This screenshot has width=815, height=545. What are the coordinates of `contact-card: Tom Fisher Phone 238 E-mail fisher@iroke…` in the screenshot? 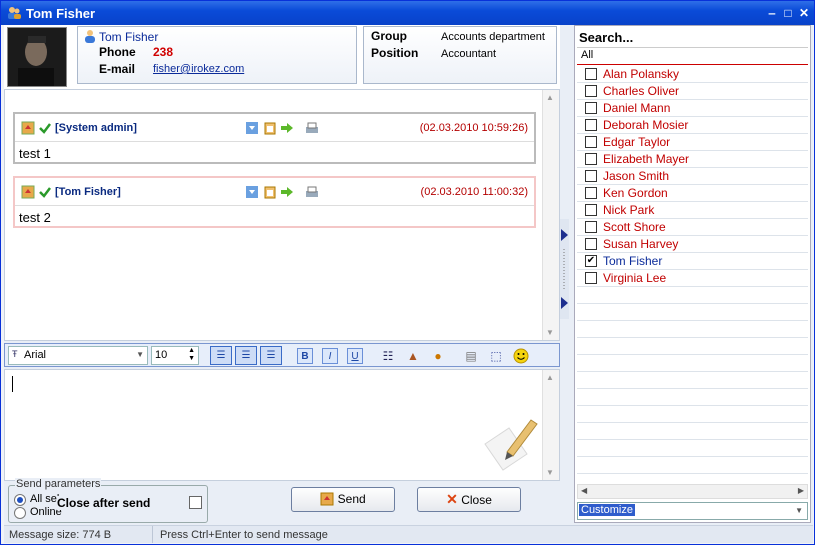 It's located at (217, 55).